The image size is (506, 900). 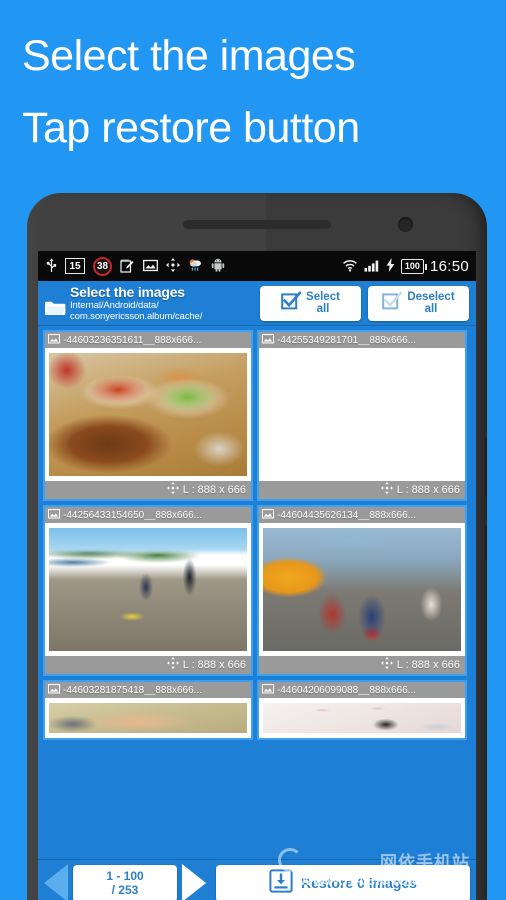 I want to click on photo-happy-birthday-dessert-plate, so click(x=362, y=414).